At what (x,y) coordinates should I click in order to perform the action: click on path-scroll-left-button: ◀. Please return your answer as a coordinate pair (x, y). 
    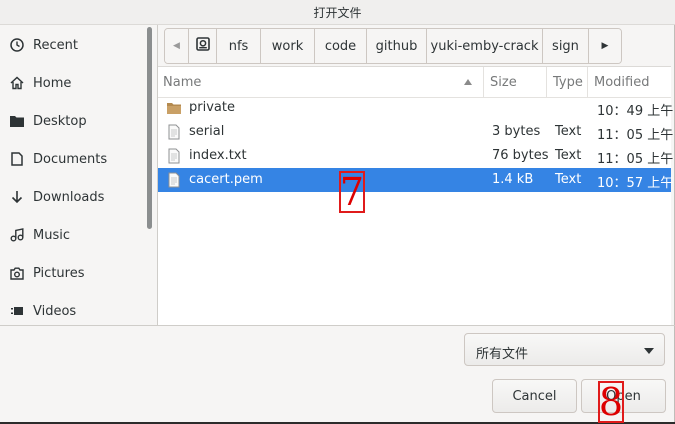
    Looking at the image, I should click on (177, 46).